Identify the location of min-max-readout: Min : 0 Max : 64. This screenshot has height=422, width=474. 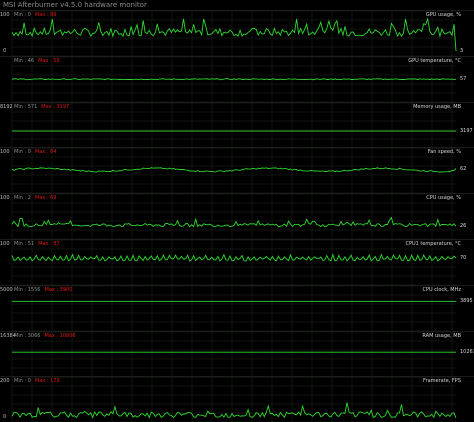
(35, 152).